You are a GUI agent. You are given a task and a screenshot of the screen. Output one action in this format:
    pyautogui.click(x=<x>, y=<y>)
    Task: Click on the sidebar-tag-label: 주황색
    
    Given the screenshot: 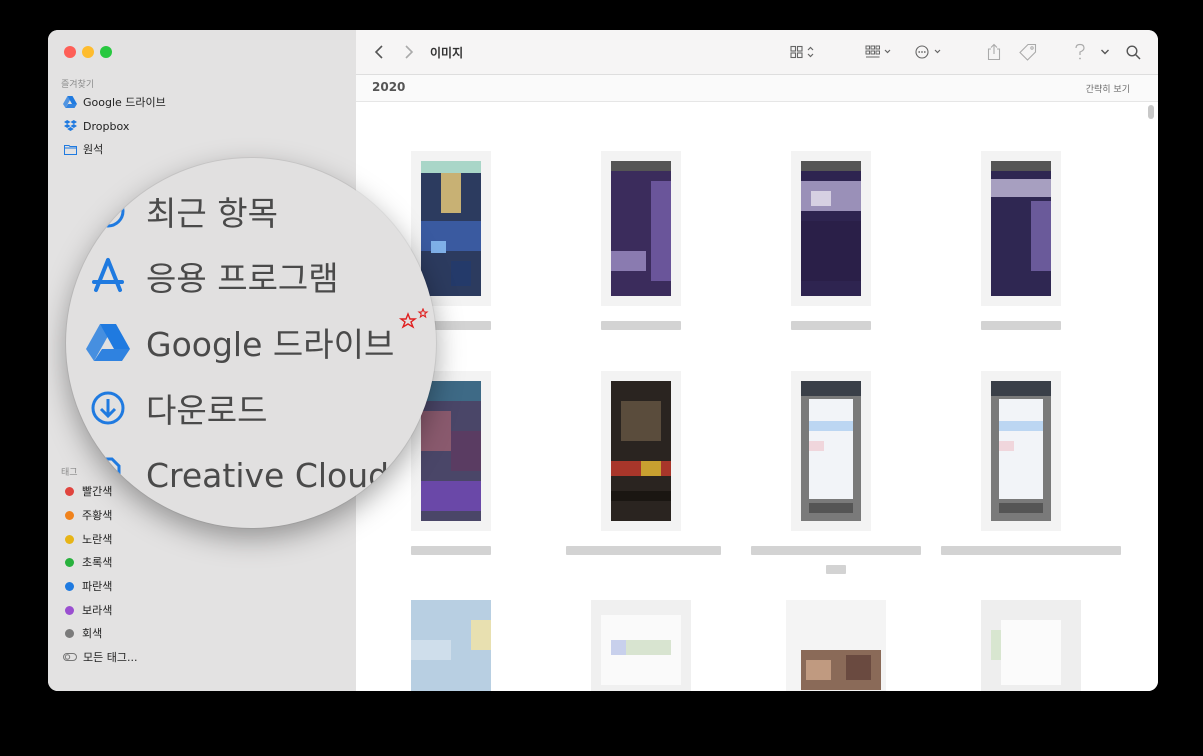 What is the action you would take?
    pyautogui.click(x=97, y=515)
    